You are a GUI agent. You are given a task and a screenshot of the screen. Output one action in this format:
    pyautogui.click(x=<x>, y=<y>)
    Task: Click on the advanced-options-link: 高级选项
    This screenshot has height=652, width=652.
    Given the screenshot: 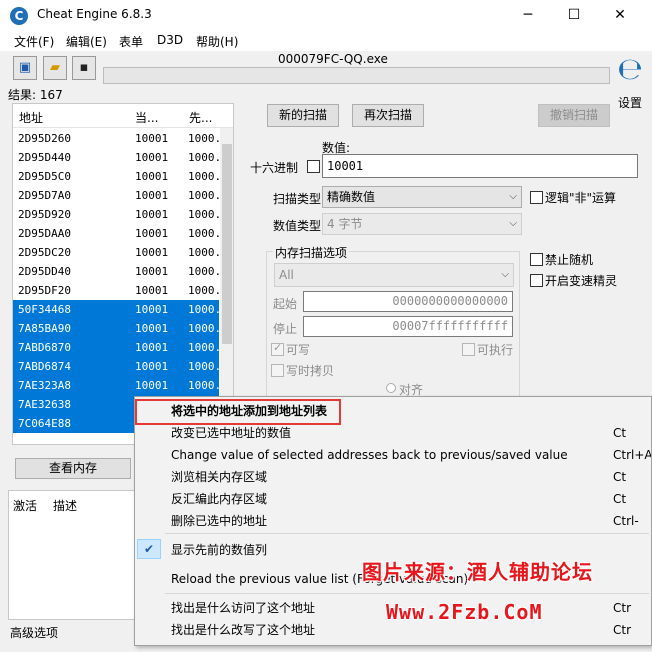 What is the action you would take?
    pyautogui.click(x=34, y=632)
    